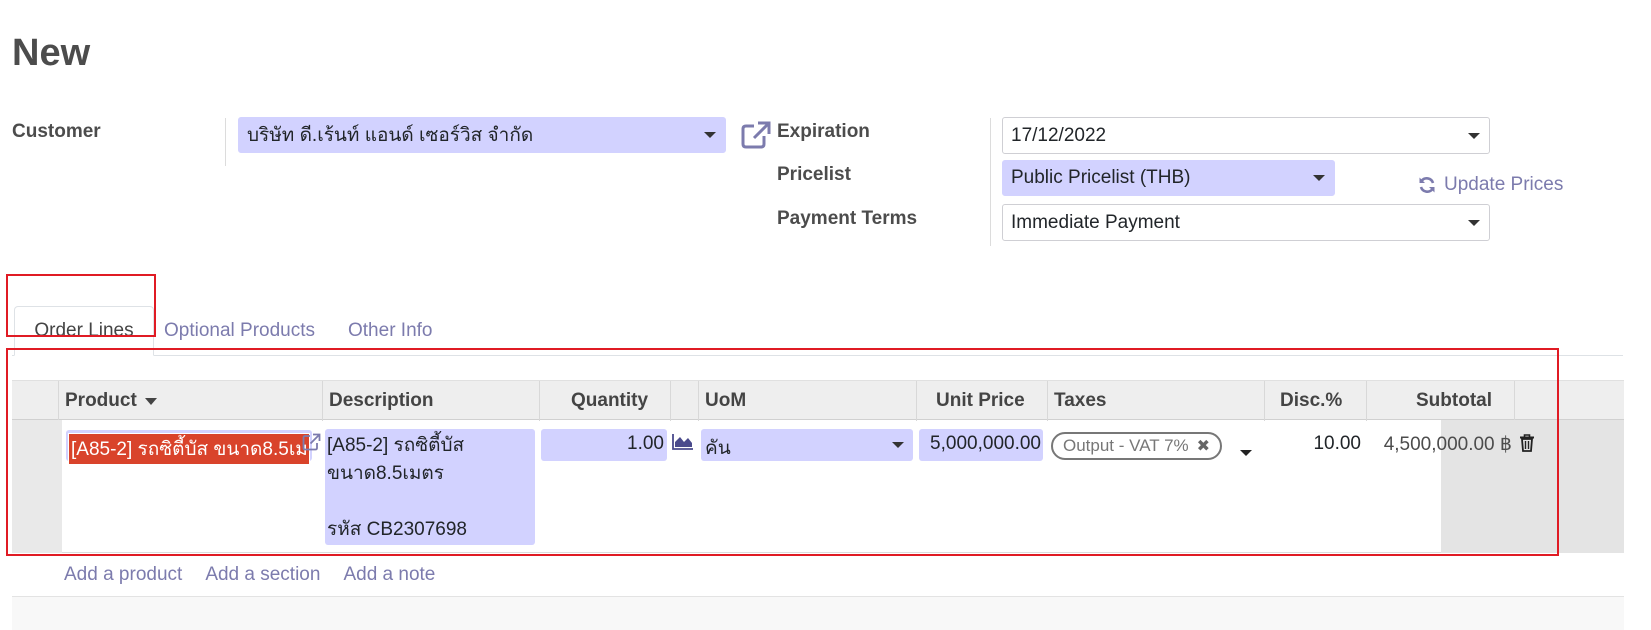  Describe the element at coordinates (823, 131) in the screenshot. I see `expiration-label: Expiration` at that location.